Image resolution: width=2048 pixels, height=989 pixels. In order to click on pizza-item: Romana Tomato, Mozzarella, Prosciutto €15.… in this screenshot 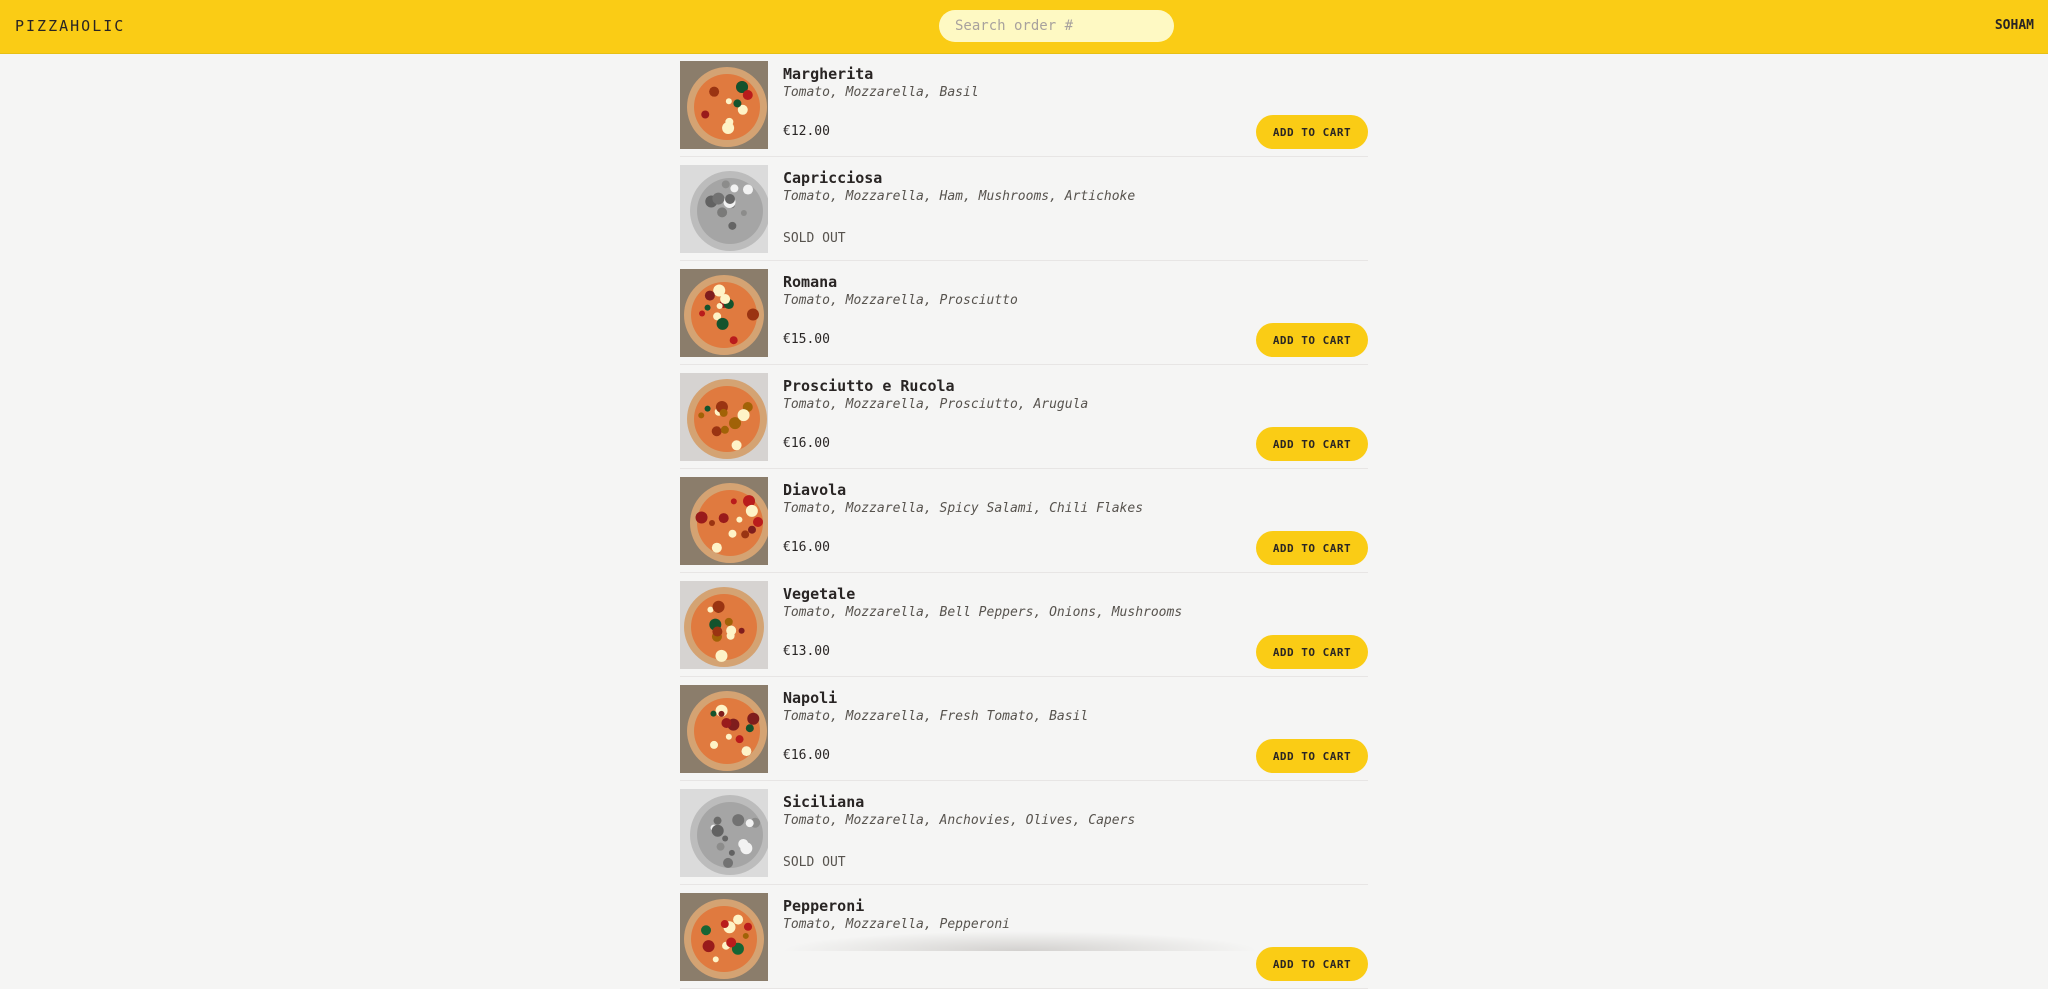, I will do `click(1024, 313)`.